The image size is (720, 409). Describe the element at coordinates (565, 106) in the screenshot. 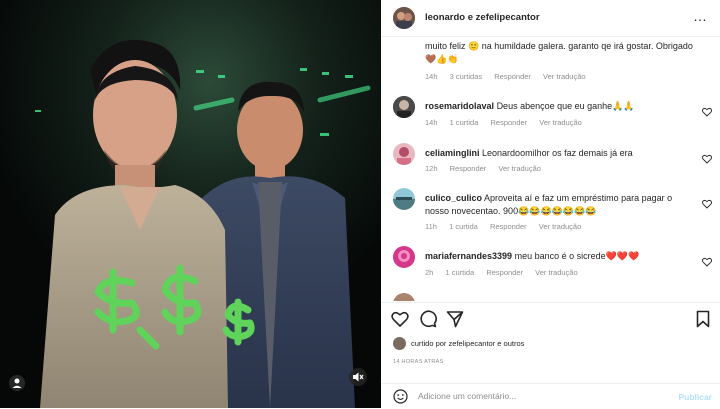

I see `comment-text: Deus abençoe que eu ganhe🙏🙏` at that location.